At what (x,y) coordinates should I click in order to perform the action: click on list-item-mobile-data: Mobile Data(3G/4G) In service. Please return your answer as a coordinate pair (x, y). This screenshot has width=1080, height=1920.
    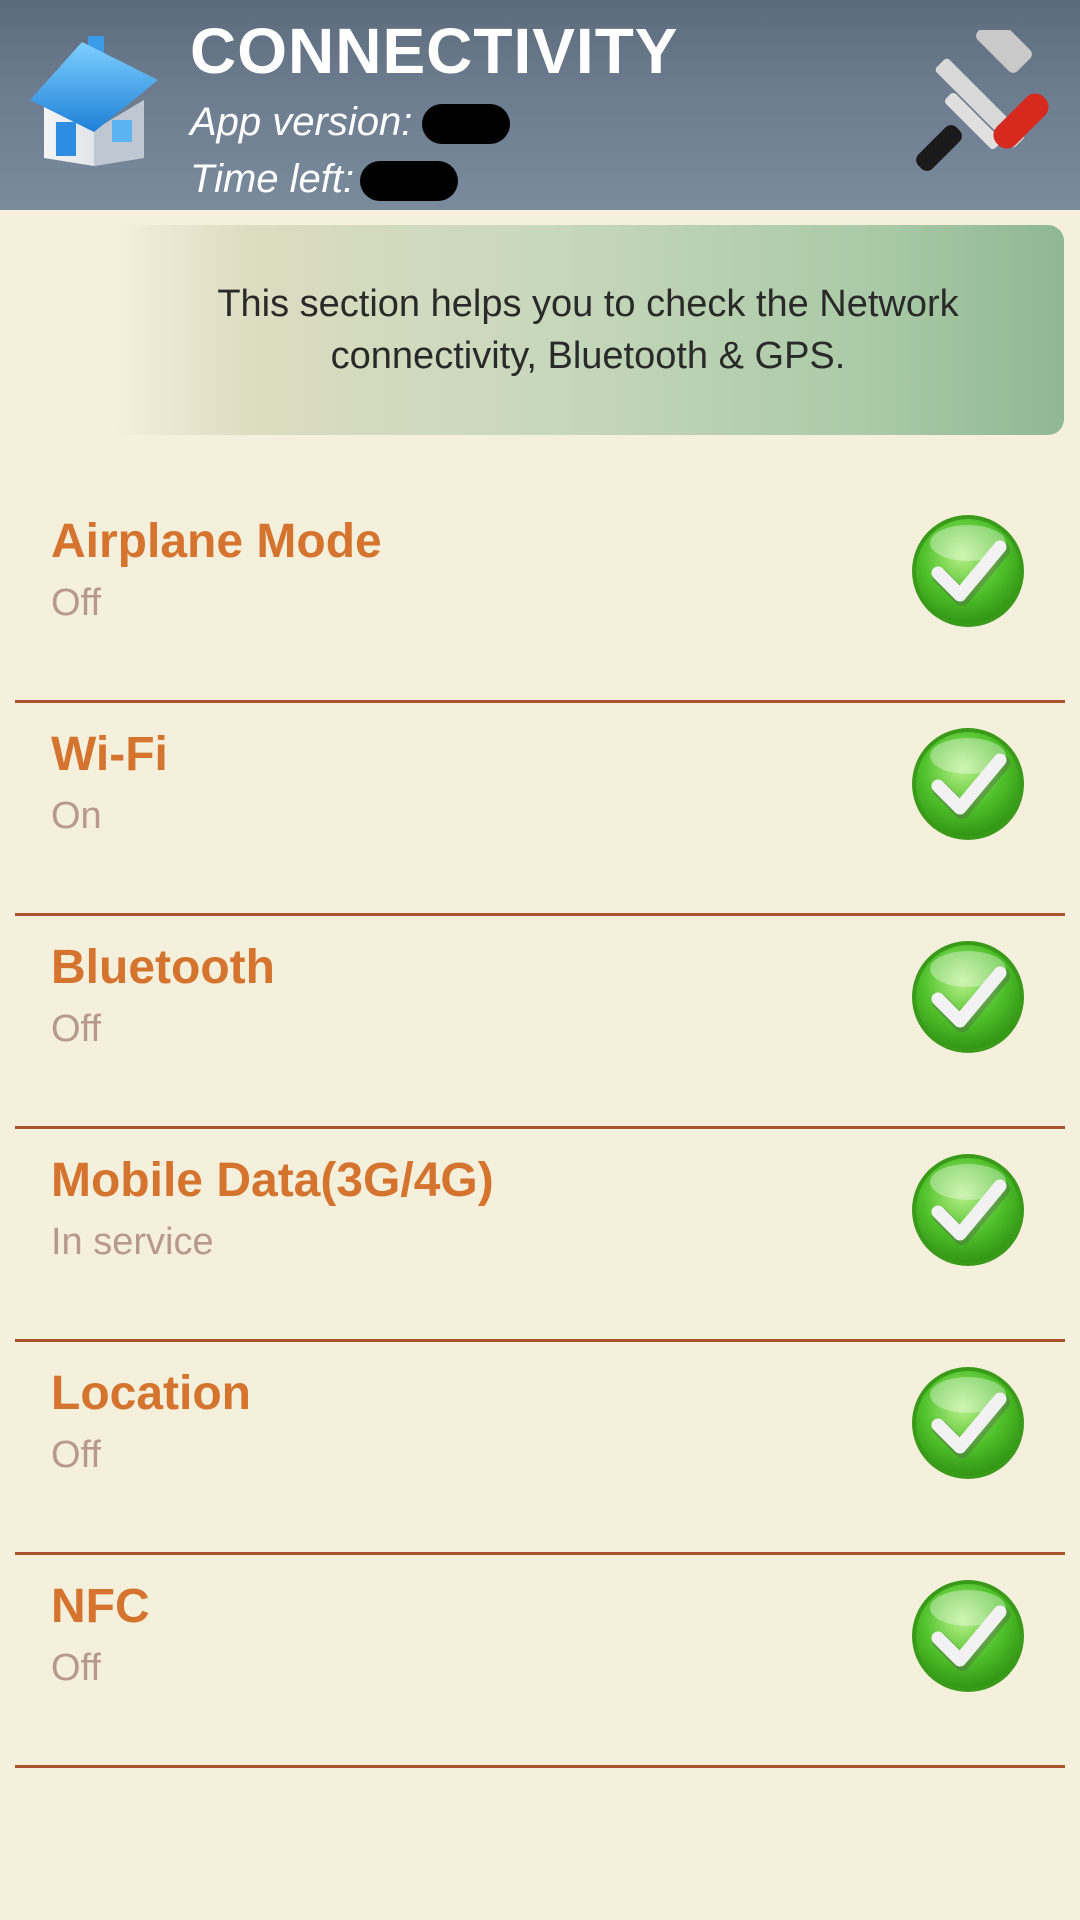
    Looking at the image, I should click on (540, 1235).